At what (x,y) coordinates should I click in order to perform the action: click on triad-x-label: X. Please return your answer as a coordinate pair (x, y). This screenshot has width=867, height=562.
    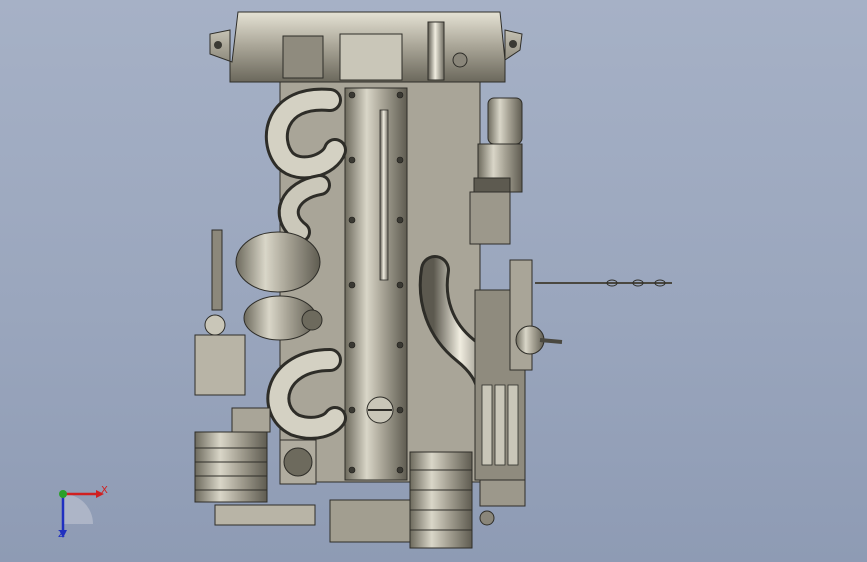
    Looking at the image, I should click on (104, 490).